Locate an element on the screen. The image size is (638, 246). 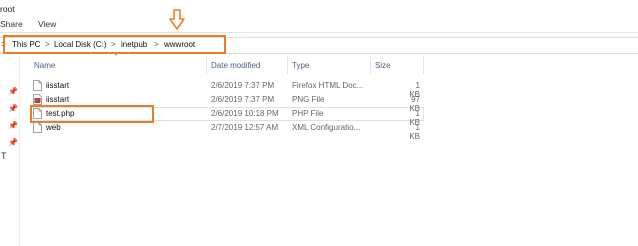
file-date: 2/6/2019 10:18 PM is located at coordinates (245, 113).